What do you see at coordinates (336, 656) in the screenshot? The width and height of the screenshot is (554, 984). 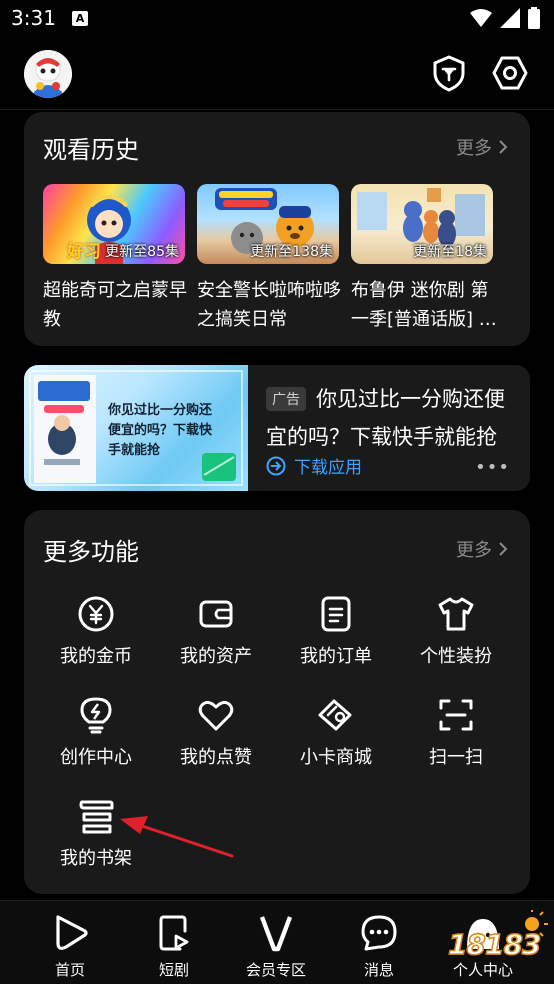 I see `function-label: 我的订单` at bounding box center [336, 656].